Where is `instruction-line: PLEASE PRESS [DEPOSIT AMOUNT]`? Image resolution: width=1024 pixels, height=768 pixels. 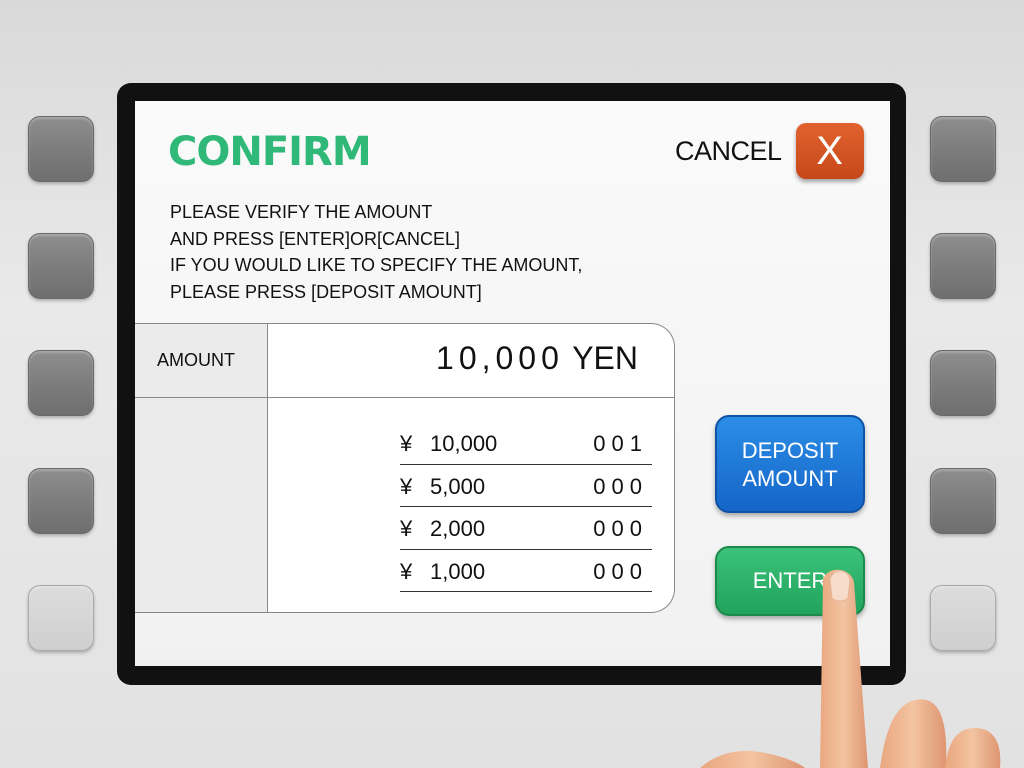
instruction-line: PLEASE PRESS [DEPOSIT AMOUNT] is located at coordinates (326, 291).